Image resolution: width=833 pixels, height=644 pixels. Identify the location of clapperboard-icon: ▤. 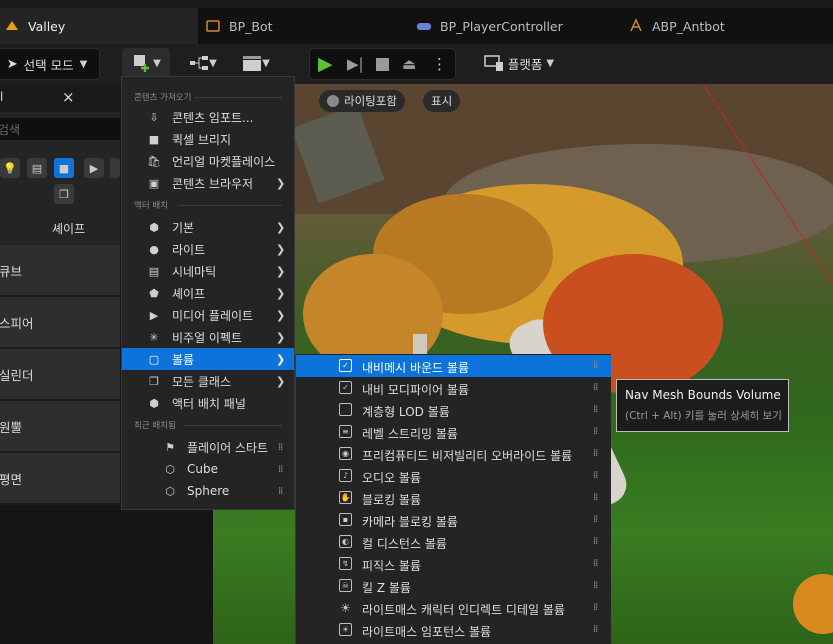
(37, 168).